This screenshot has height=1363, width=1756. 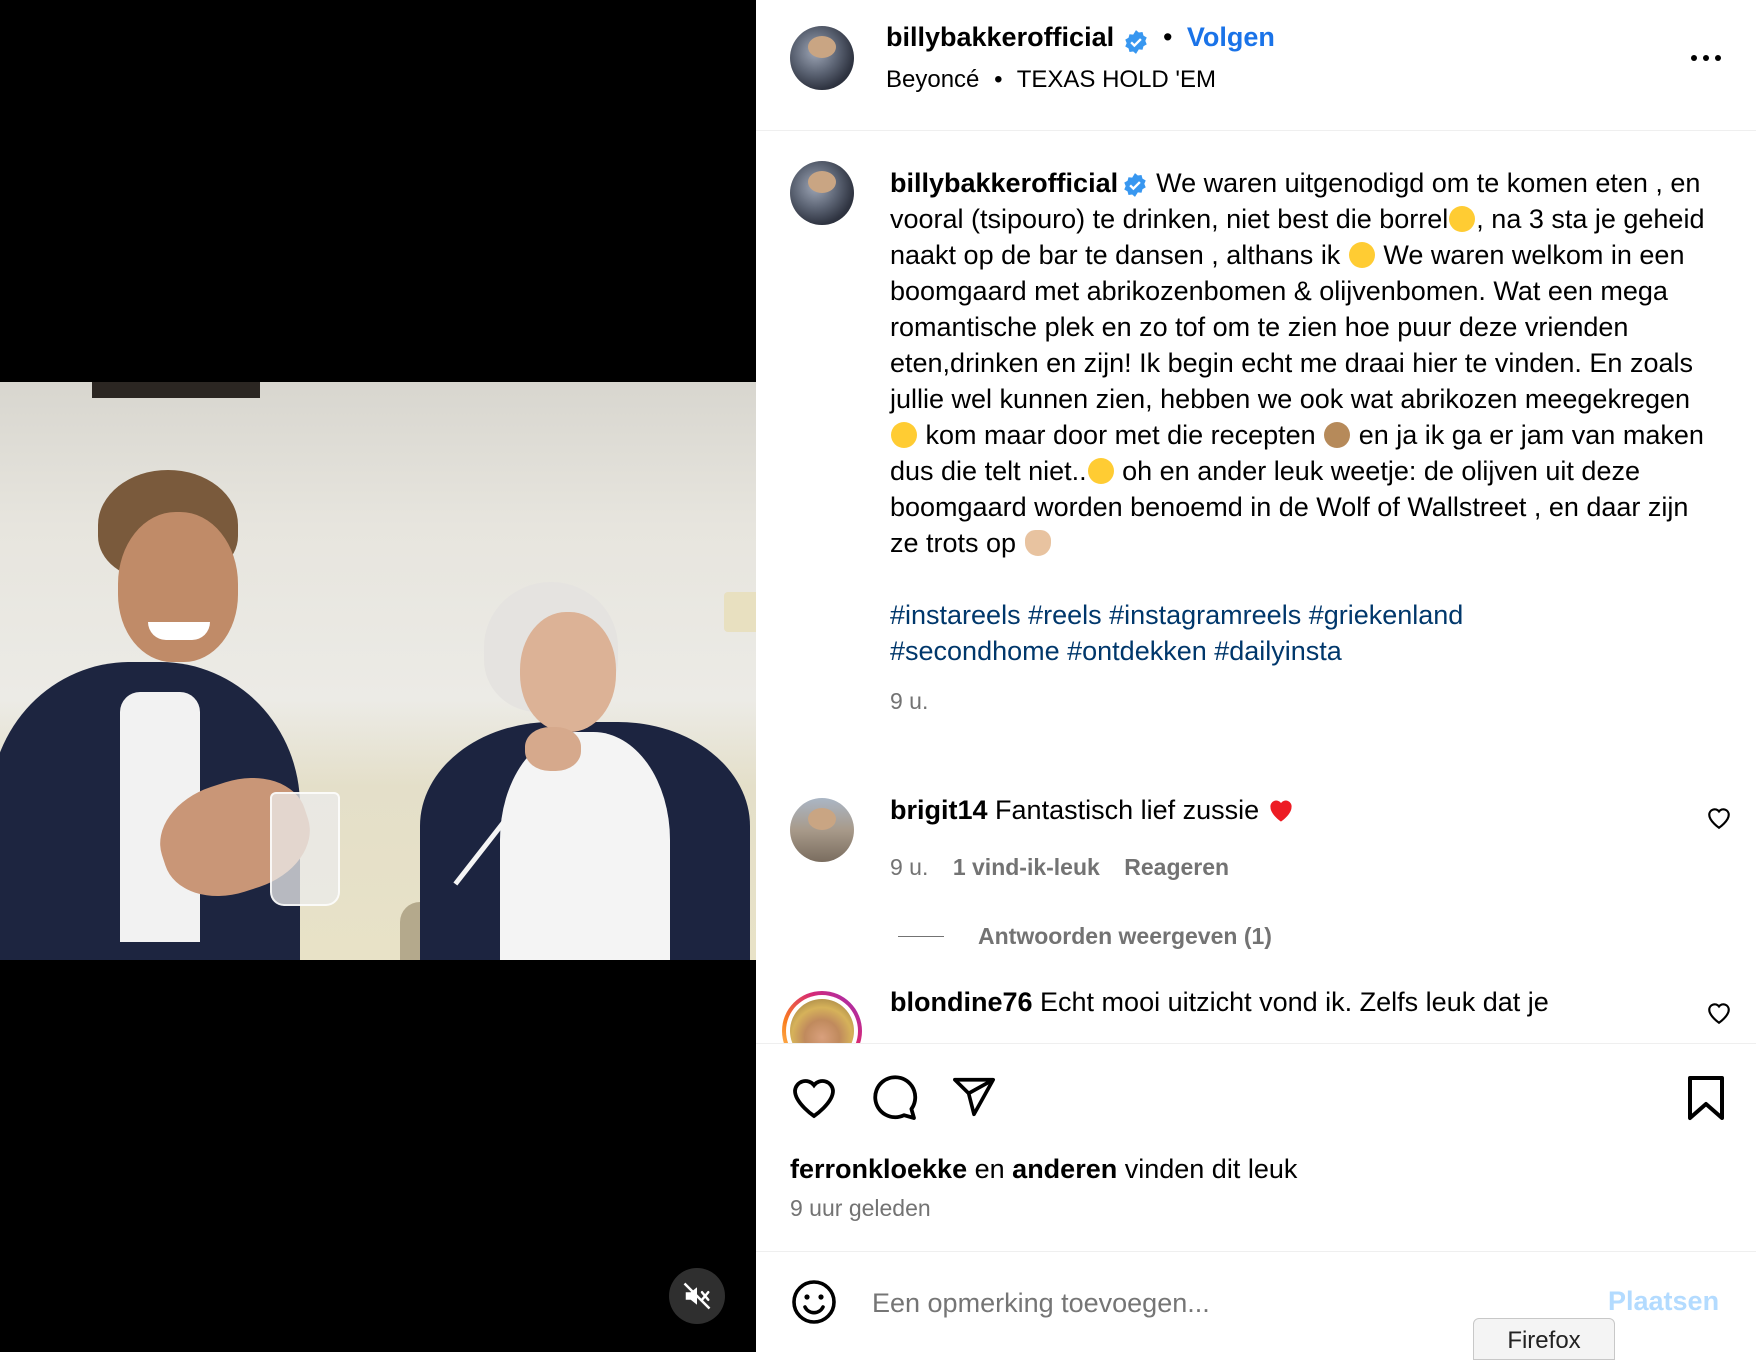 What do you see at coordinates (1004, 183) in the screenshot?
I see `caption-username: billybakkerofficial` at bounding box center [1004, 183].